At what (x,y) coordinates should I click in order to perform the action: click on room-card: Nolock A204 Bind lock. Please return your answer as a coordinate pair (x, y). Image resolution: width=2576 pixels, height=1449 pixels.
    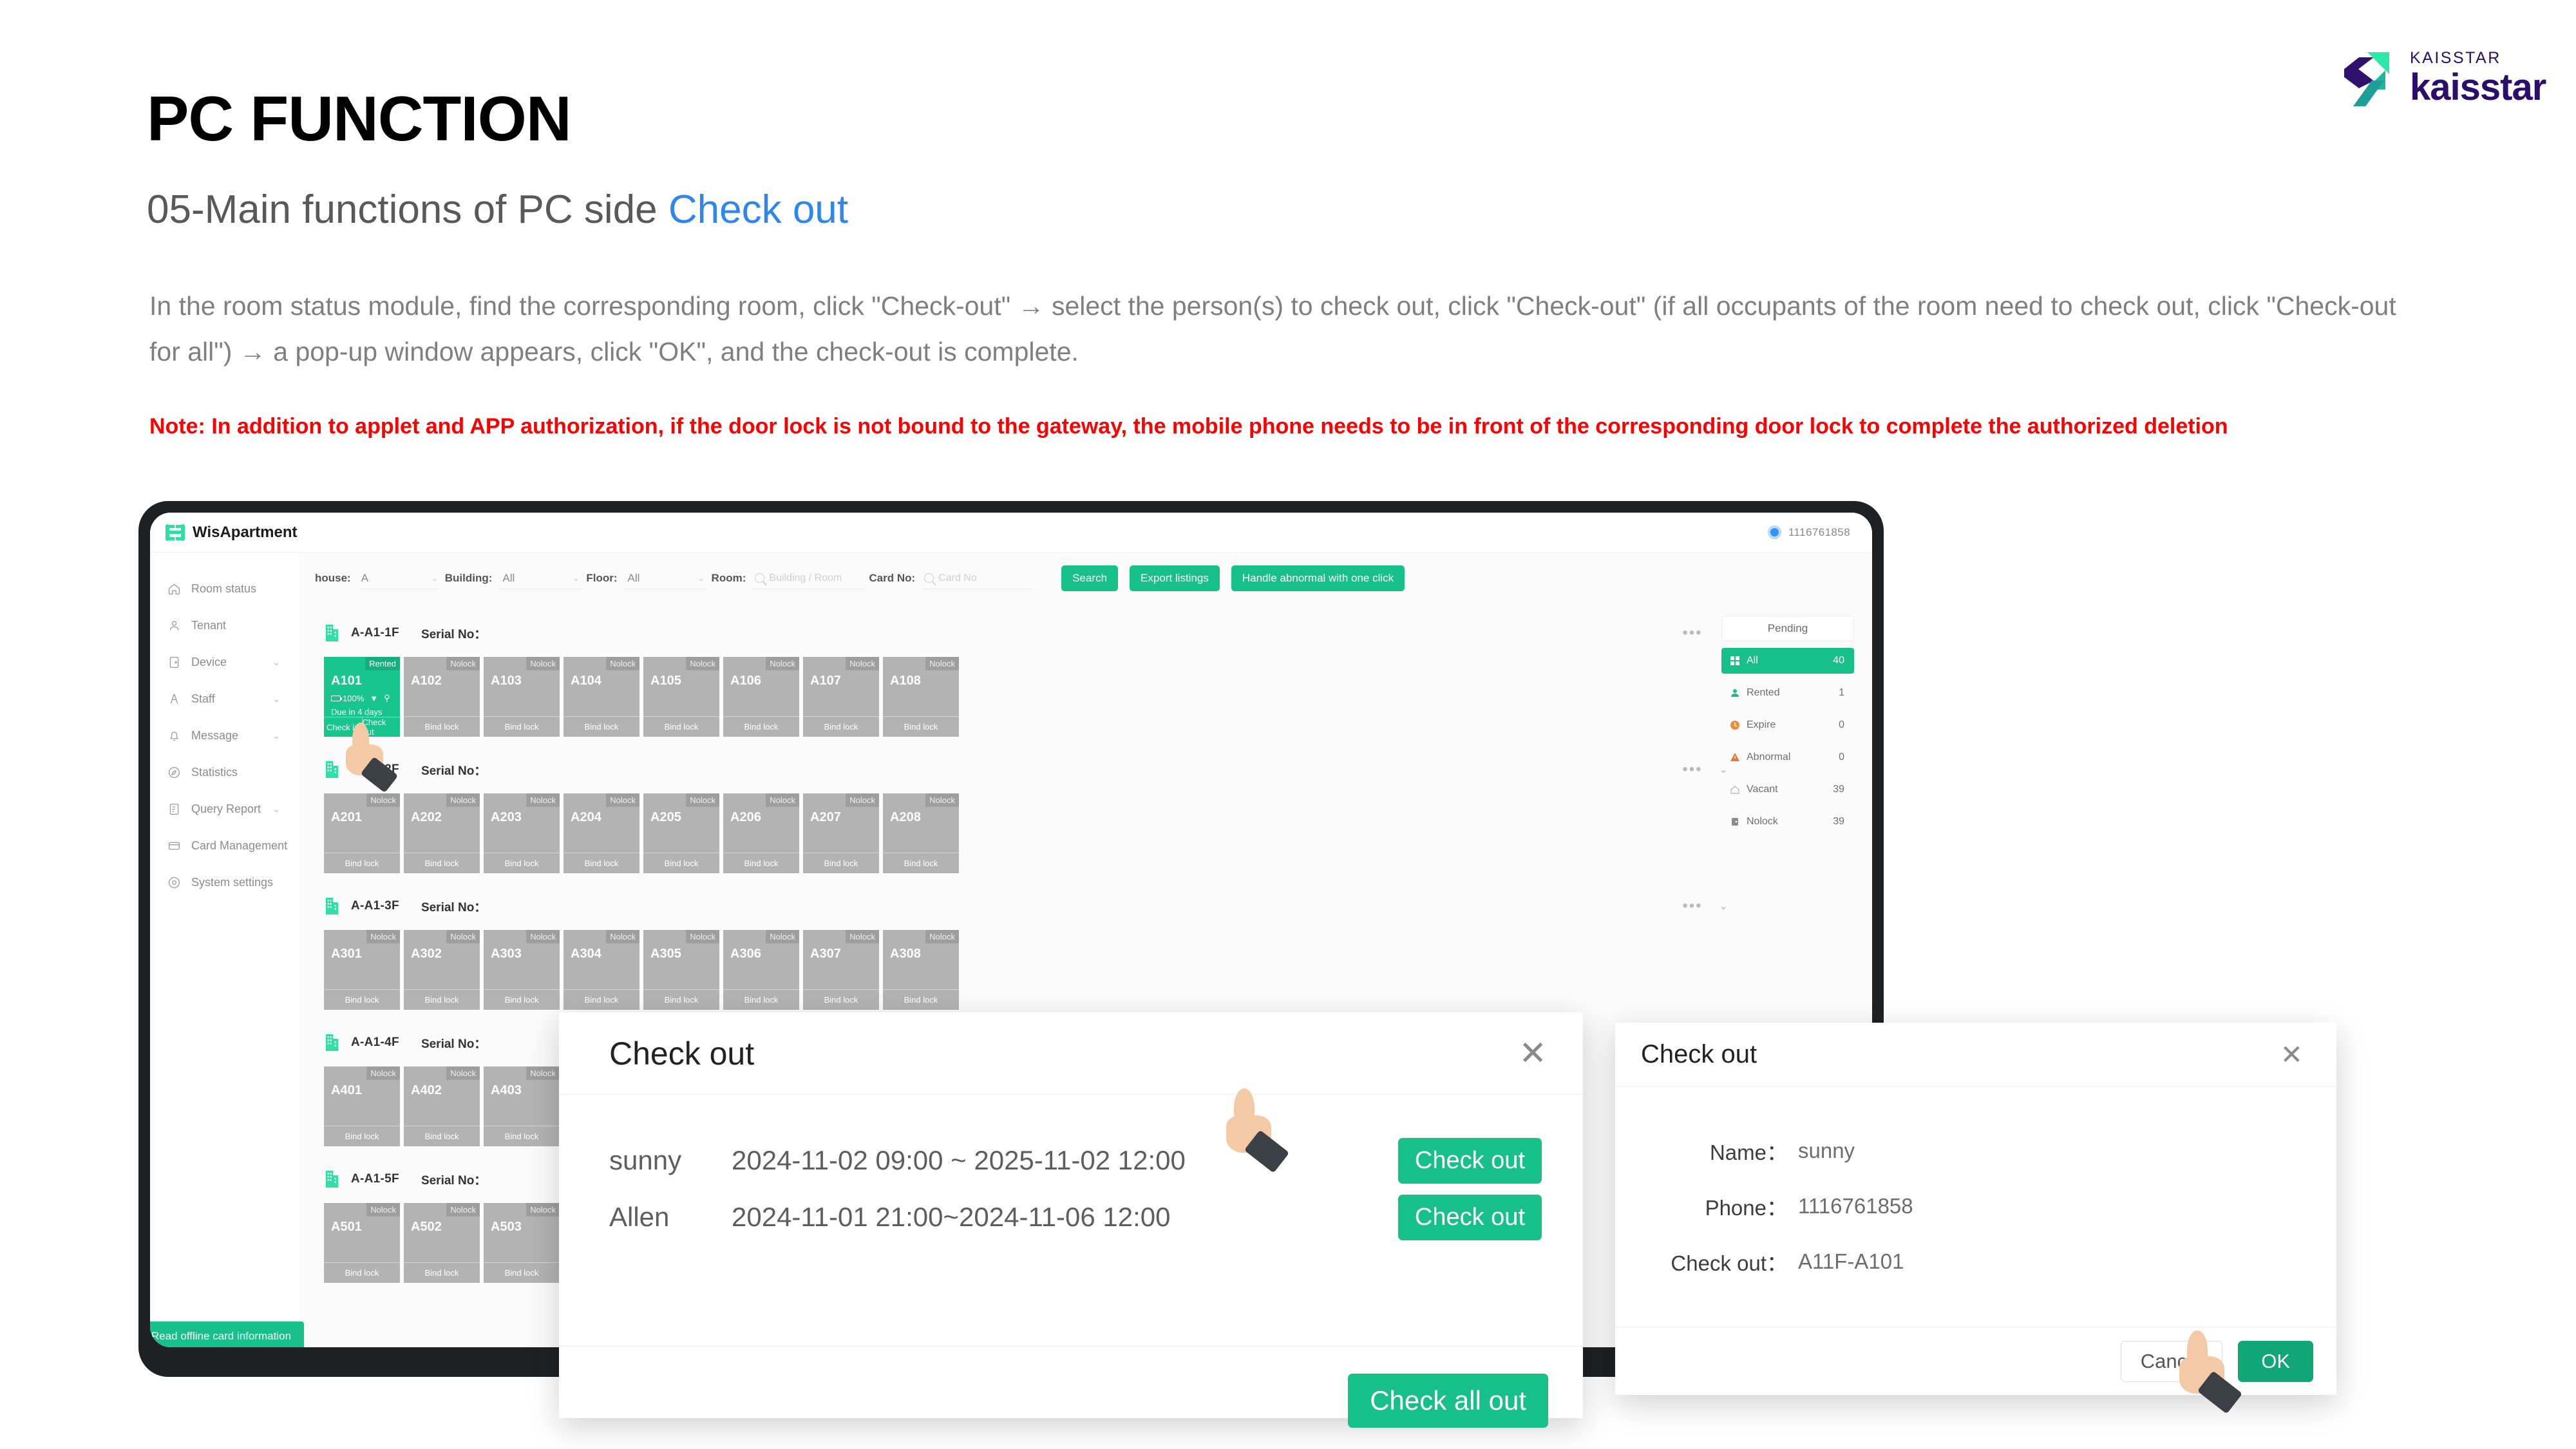
    Looking at the image, I should click on (602, 833).